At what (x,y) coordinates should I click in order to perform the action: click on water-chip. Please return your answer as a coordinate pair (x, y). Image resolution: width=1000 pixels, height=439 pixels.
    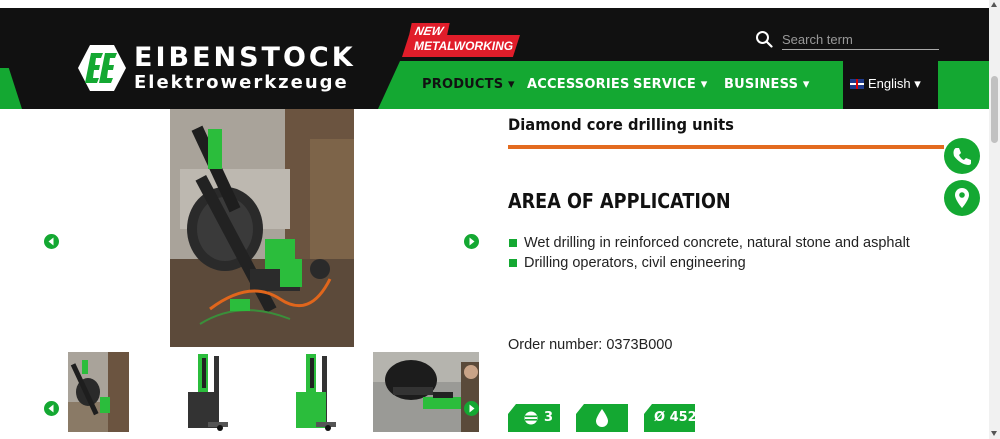
    Looking at the image, I should click on (602, 418).